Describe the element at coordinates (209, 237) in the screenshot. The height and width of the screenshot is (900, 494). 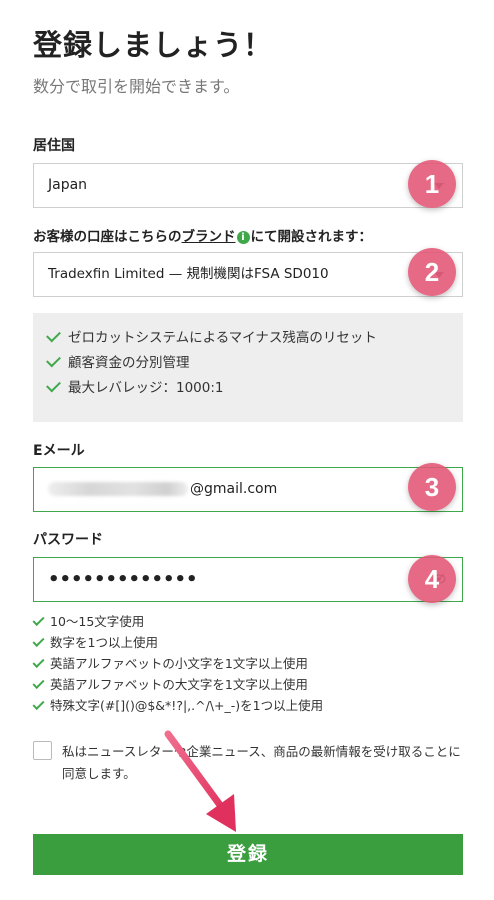
I see `brand-link: ブランド` at that location.